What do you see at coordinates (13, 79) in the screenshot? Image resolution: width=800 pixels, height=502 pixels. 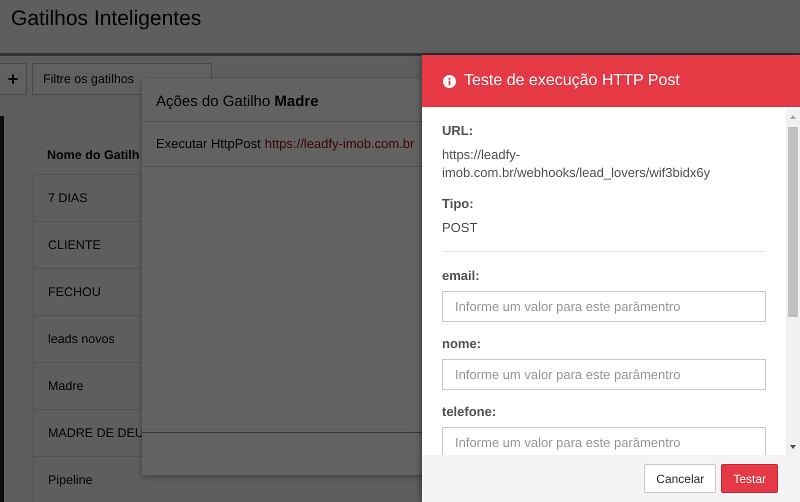 I see `add-button: +` at bounding box center [13, 79].